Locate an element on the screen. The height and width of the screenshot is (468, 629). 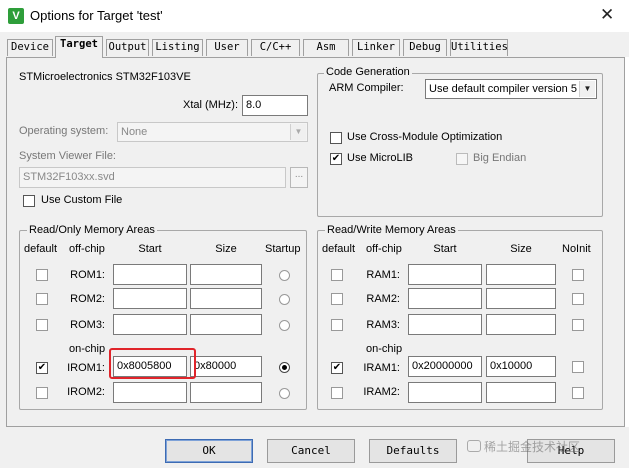
irom2-size-input is located at coordinates (226, 392).